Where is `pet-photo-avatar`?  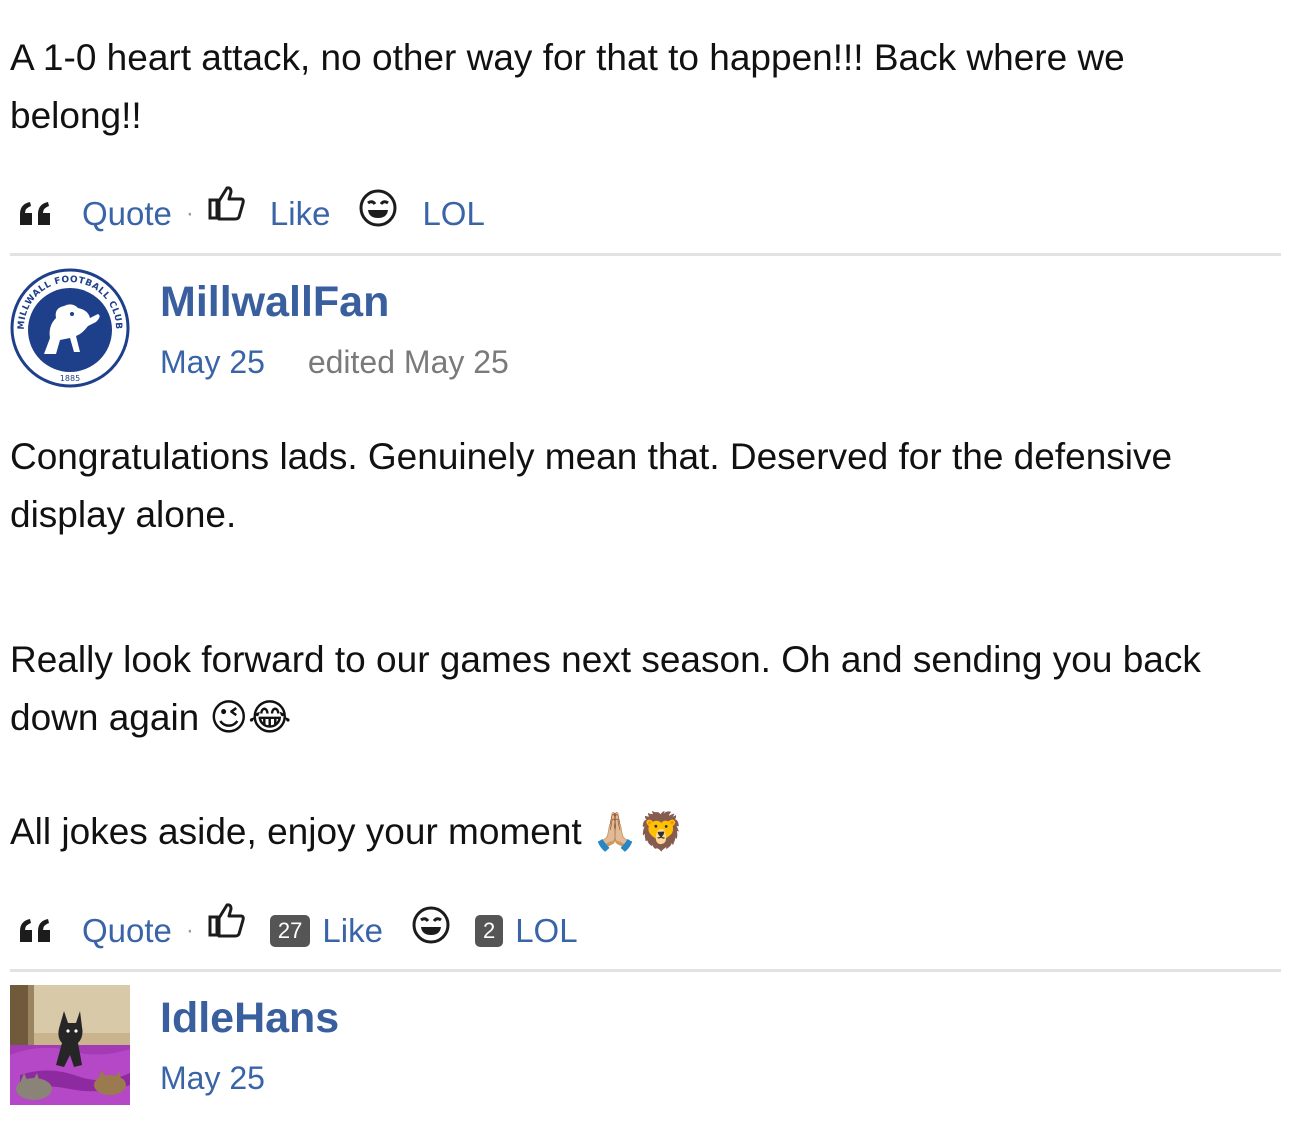 pet-photo-avatar is located at coordinates (70, 1045).